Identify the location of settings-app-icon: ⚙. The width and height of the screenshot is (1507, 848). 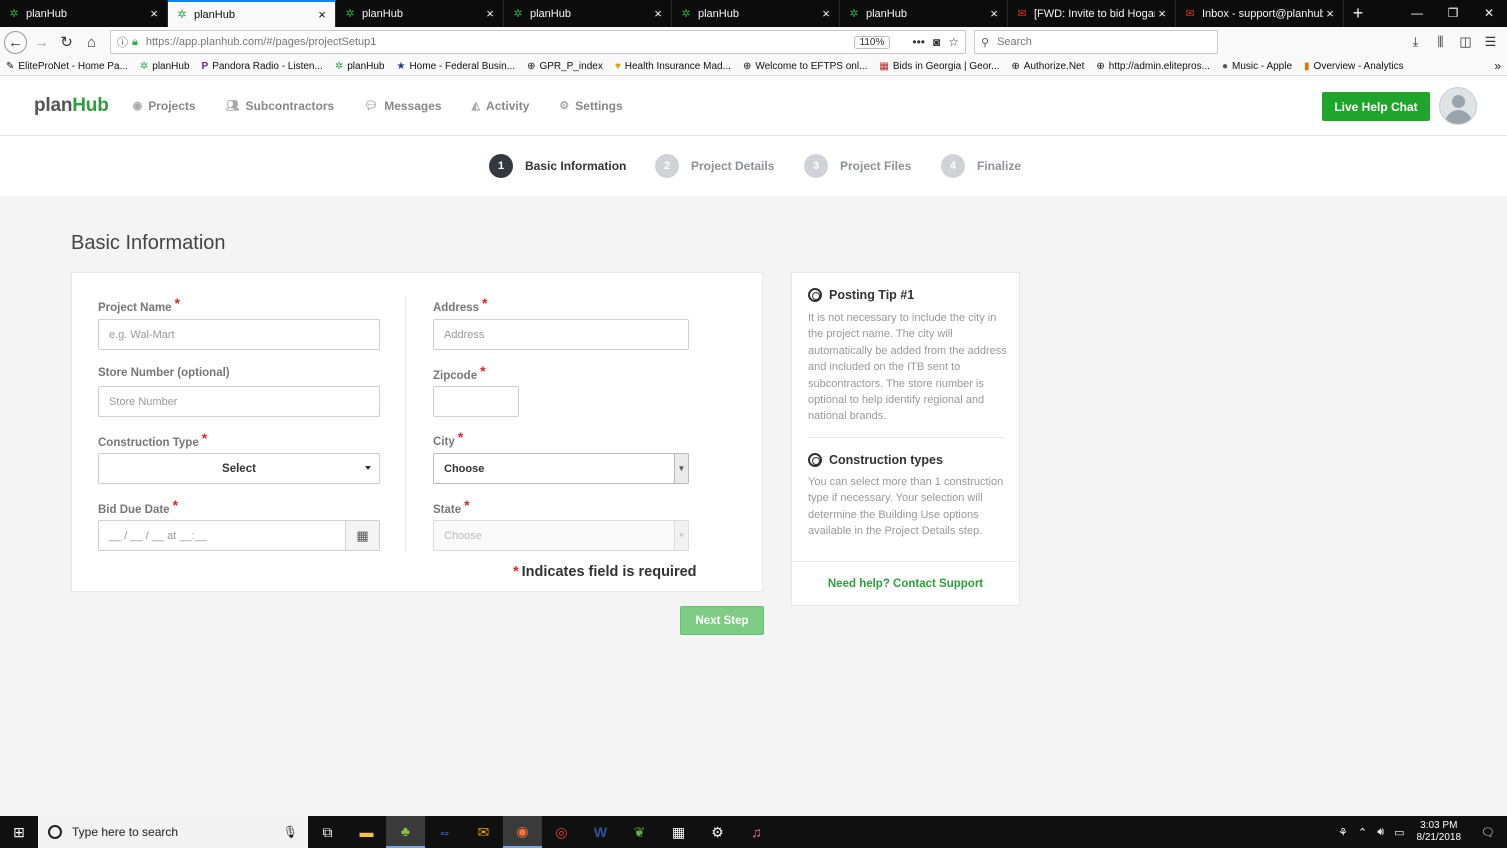
(717, 832).